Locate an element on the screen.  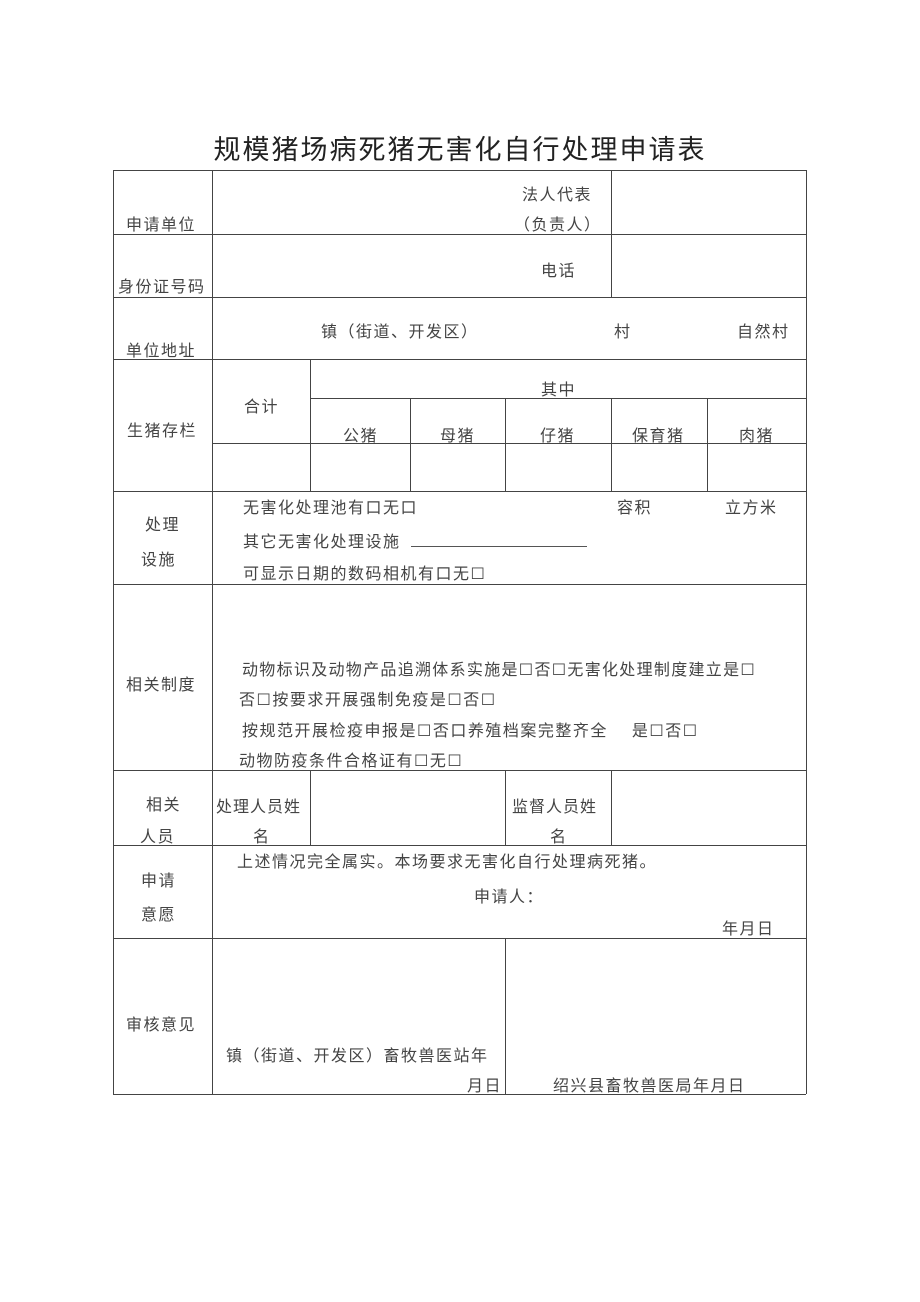
intent-label-line2: 意愿 is located at coordinates (159, 914).